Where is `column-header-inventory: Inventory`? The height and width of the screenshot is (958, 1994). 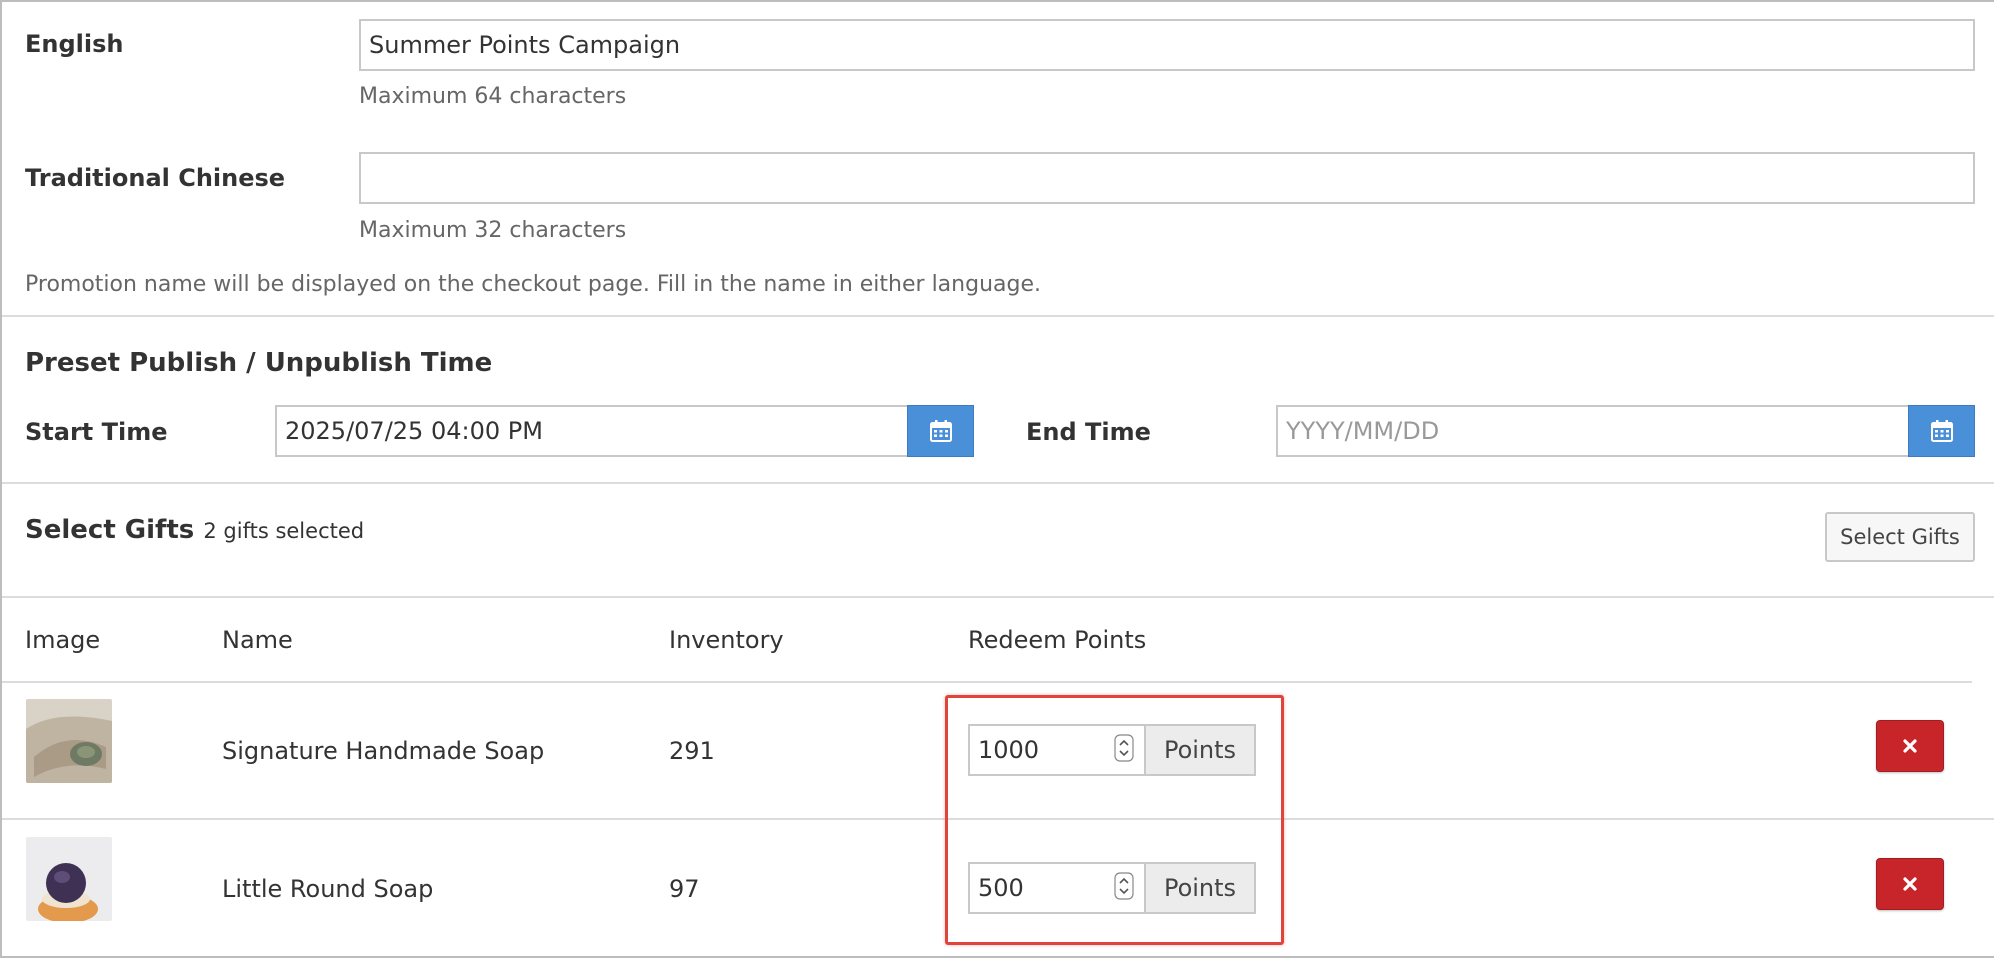
column-header-inventory: Inventory is located at coordinates (726, 640).